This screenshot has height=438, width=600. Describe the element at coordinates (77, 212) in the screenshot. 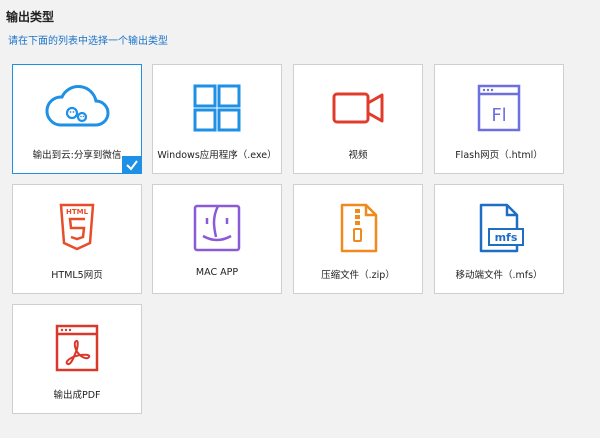

I see `html5-logo-text: HTML` at that location.